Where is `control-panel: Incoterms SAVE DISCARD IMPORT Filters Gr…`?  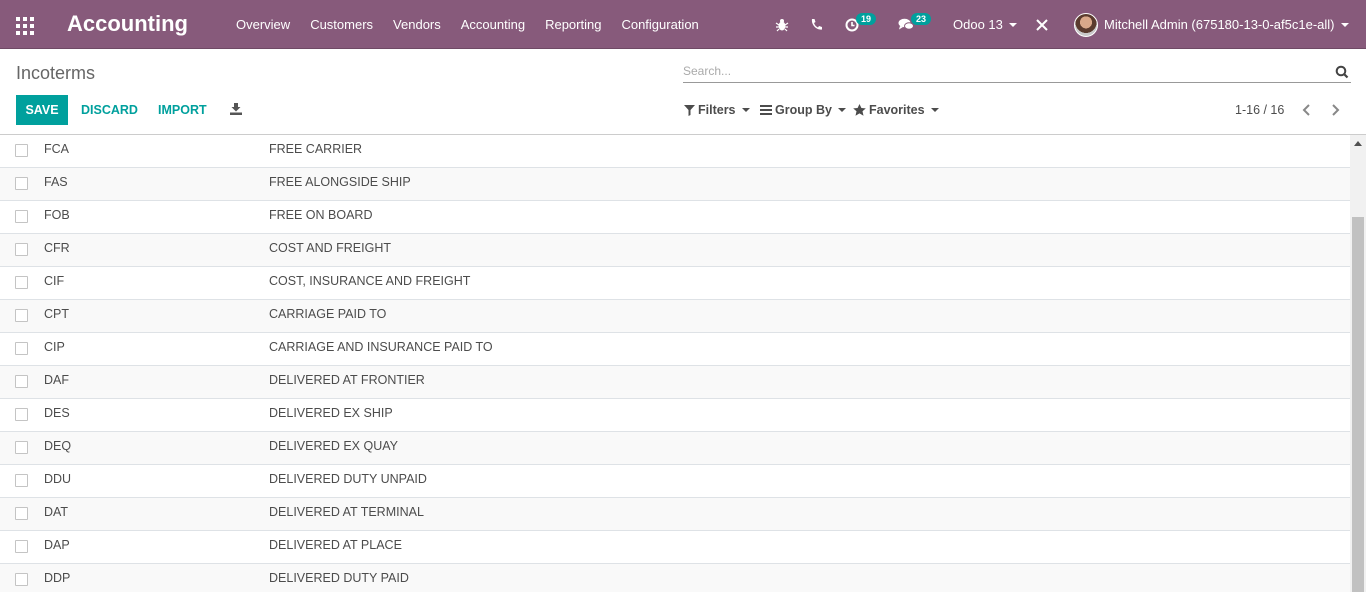
control-panel: Incoterms SAVE DISCARD IMPORT Filters Gr… is located at coordinates (683, 92).